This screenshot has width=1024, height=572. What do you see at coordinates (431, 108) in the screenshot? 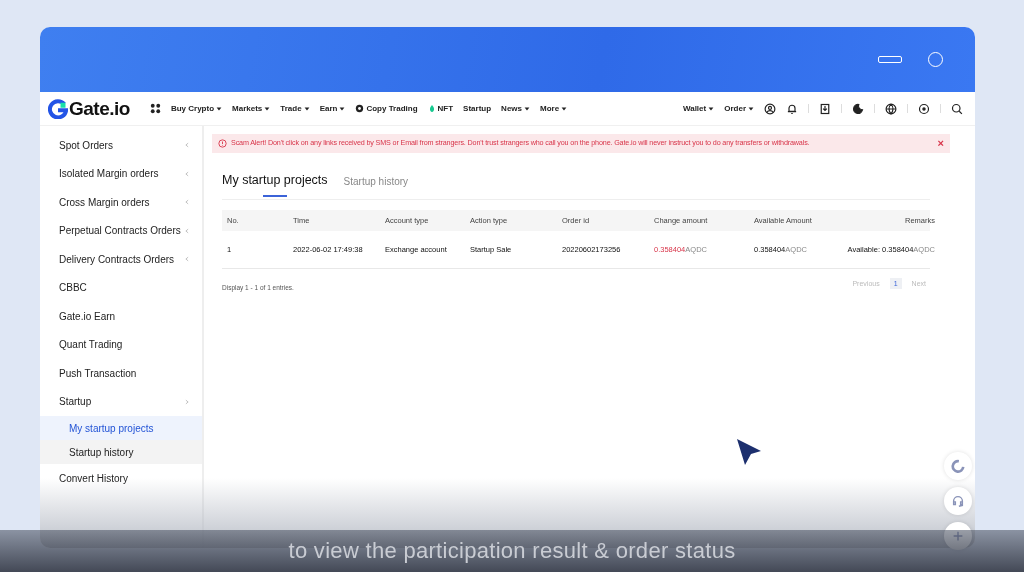
I see `leaf-icon` at bounding box center [431, 108].